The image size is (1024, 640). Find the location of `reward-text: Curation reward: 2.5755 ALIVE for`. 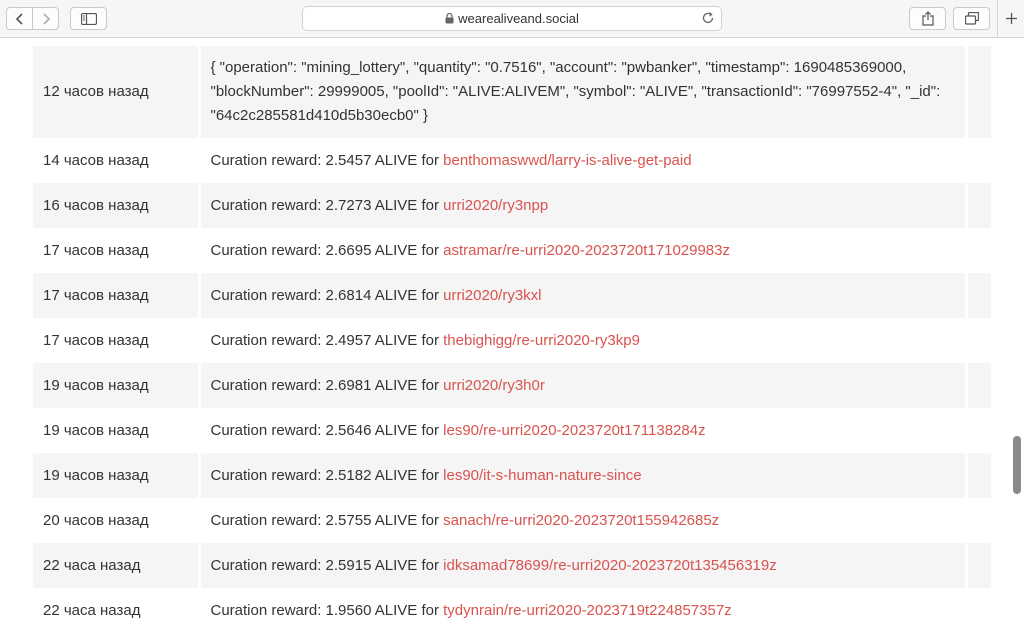

reward-text: Curation reward: 2.5755 ALIVE for is located at coordinates (327, 520).